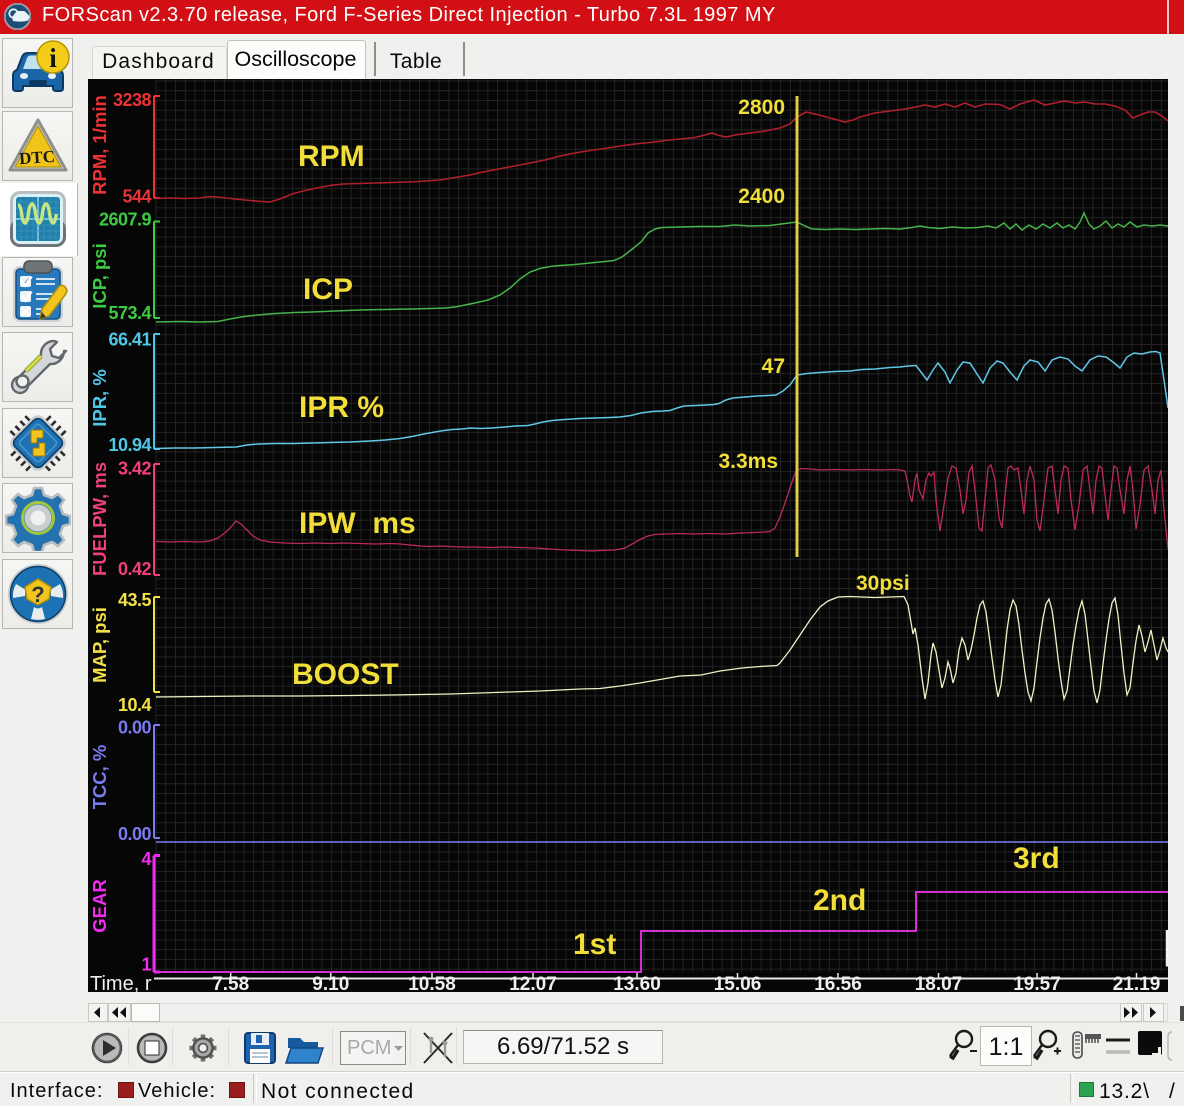 This screenshot has height=1106, width=1184. Describe the element at coordinates (738, 983) in the screenshot. I see `svg-text: 15.06` at that location.